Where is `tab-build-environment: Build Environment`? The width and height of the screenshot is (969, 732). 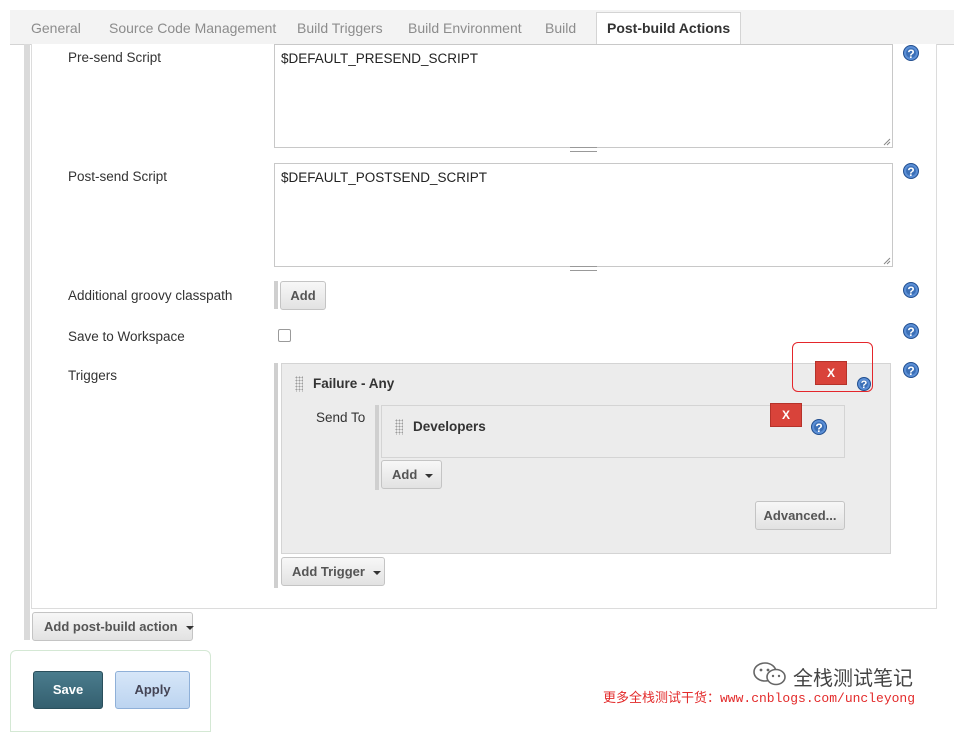 tab-build-environment: Build Environment is located at coordinates (465, 27).